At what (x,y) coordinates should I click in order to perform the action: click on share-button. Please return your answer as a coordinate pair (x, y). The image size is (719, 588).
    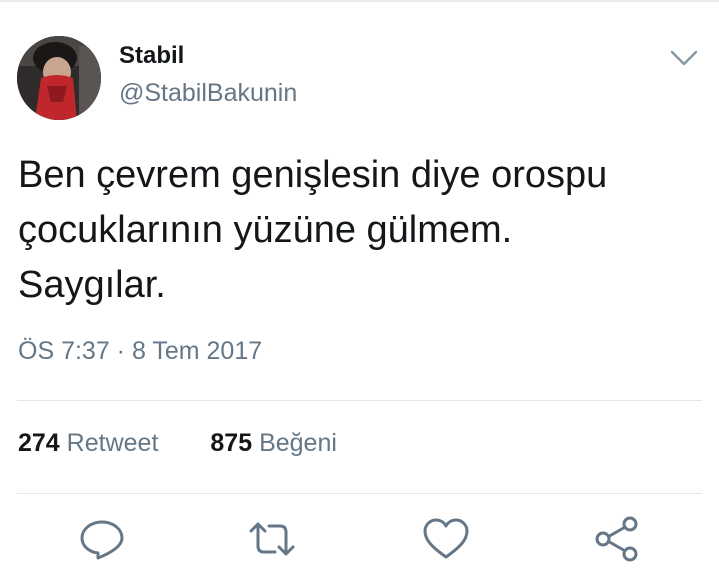
    Looking at the image, I should click on (616, 539).